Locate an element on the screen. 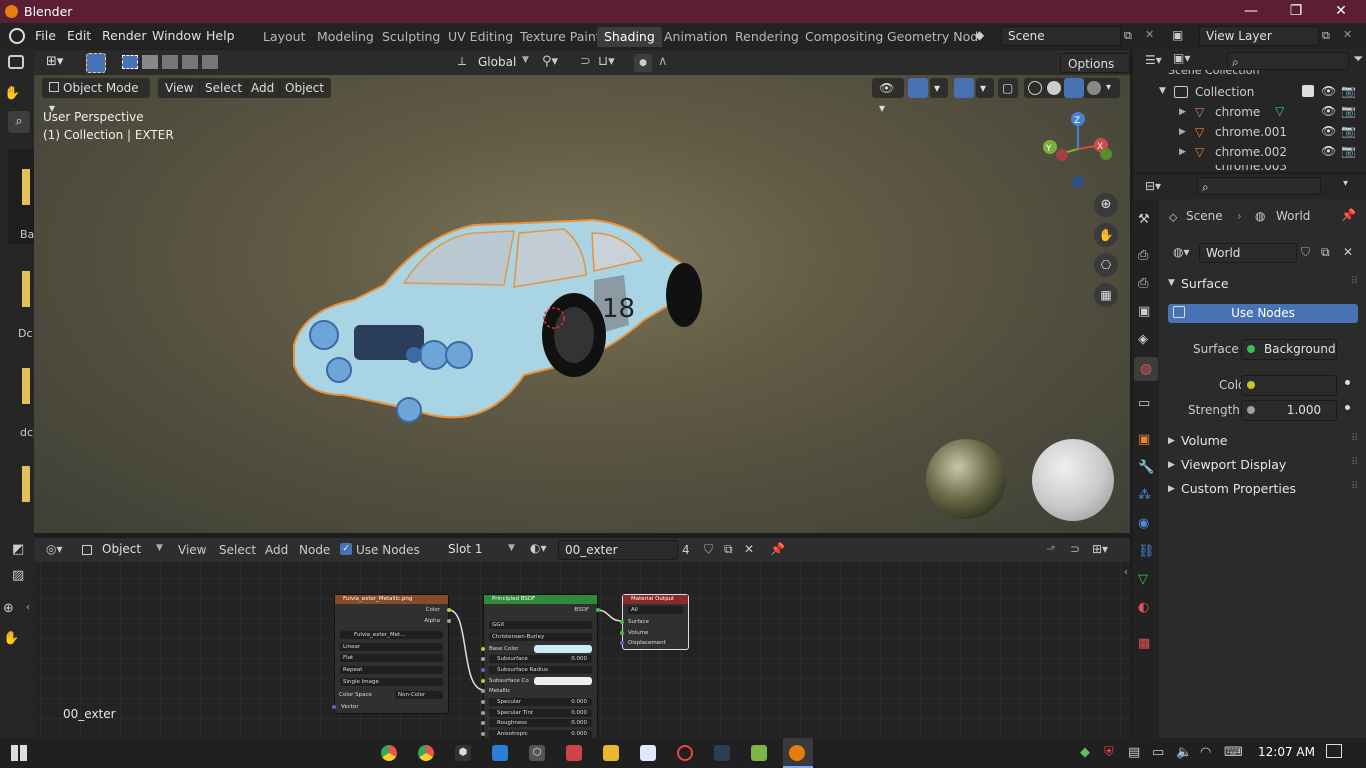 The height and width of the screenshot is (768, 1366). tab-animation: Animation is located at coordinates (696, 37).